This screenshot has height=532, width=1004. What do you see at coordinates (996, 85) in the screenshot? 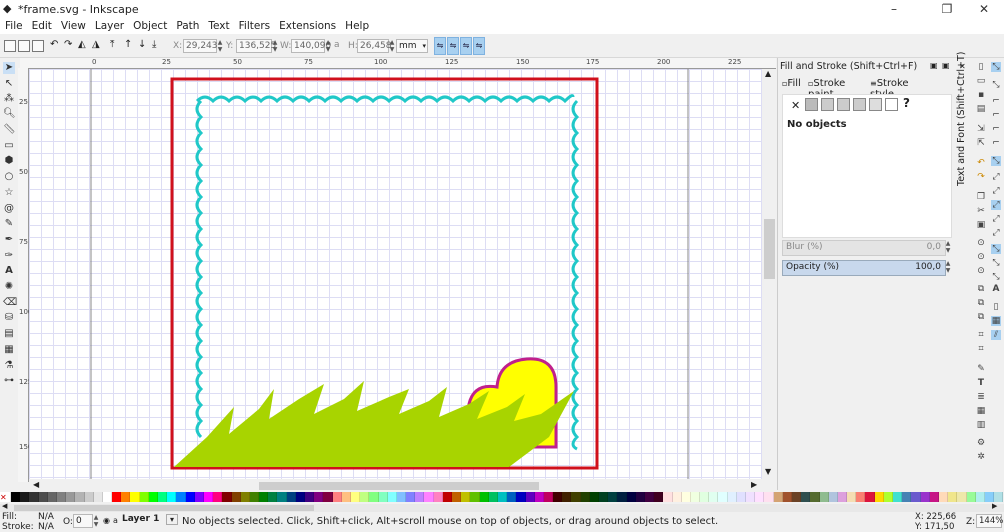
I see `snap-bbox-icon: ⤡` at bounding box center [996, 85].